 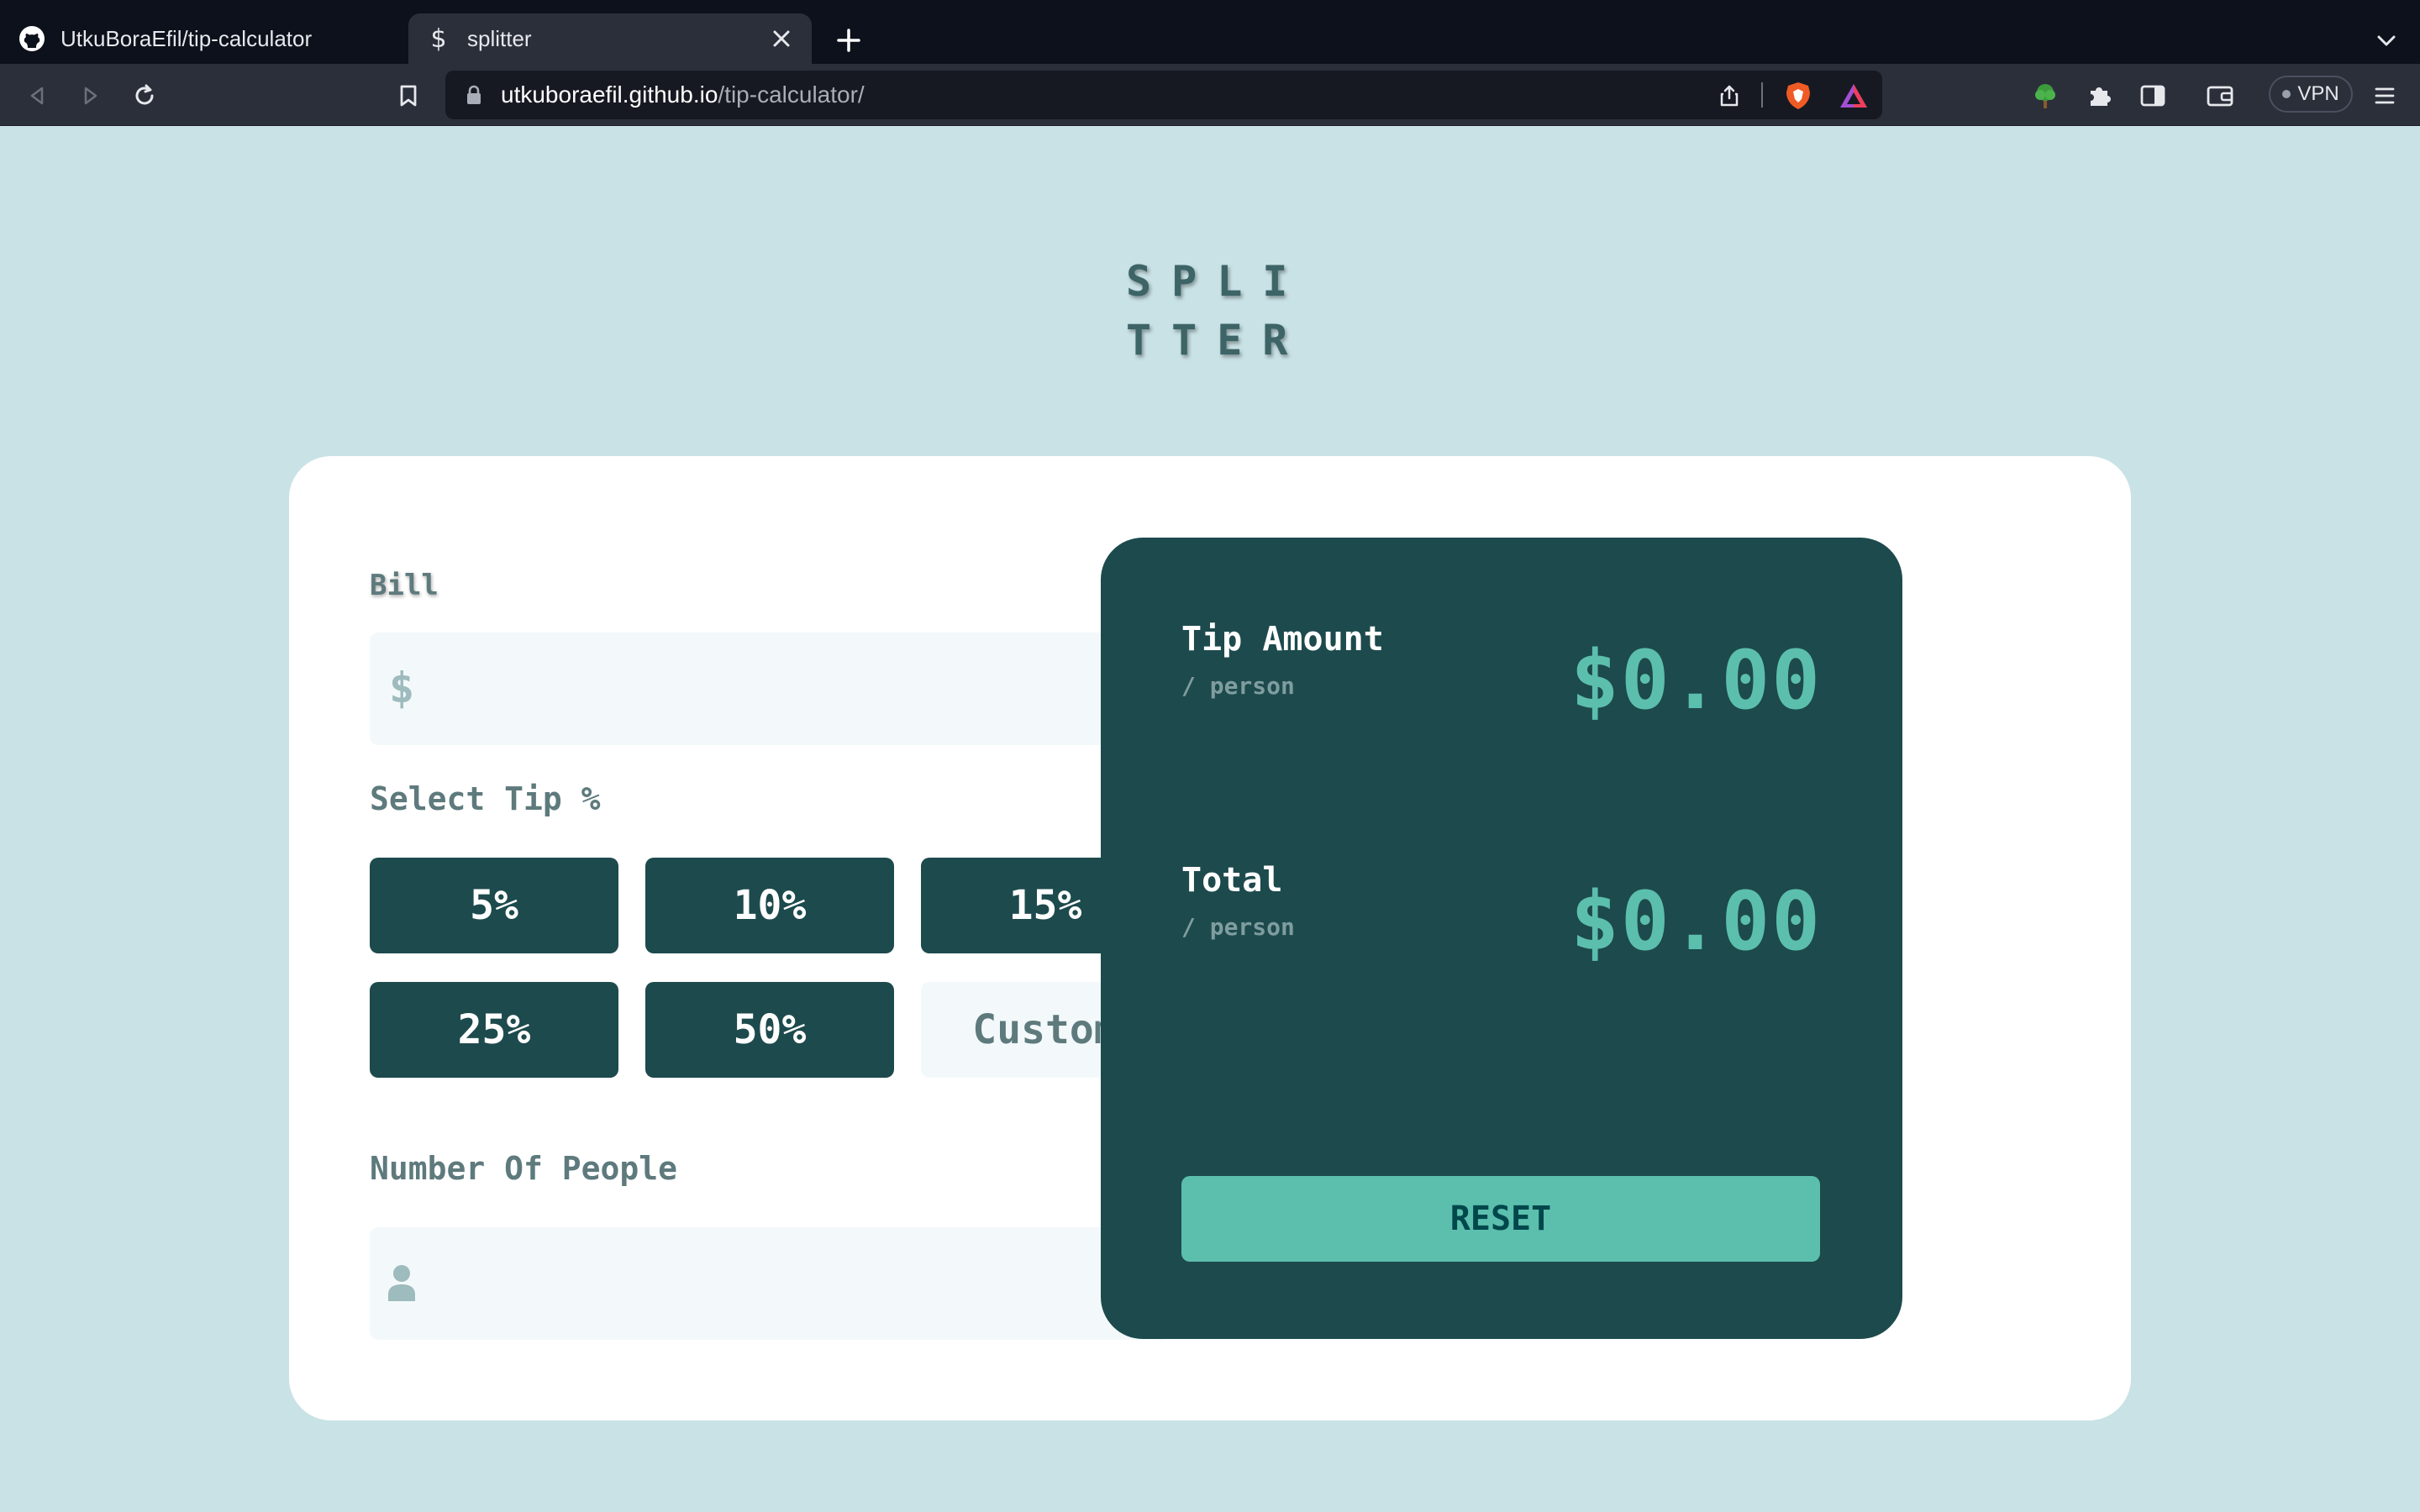 I want to click on chevron-down-icon, so click(x=2387, y=40).